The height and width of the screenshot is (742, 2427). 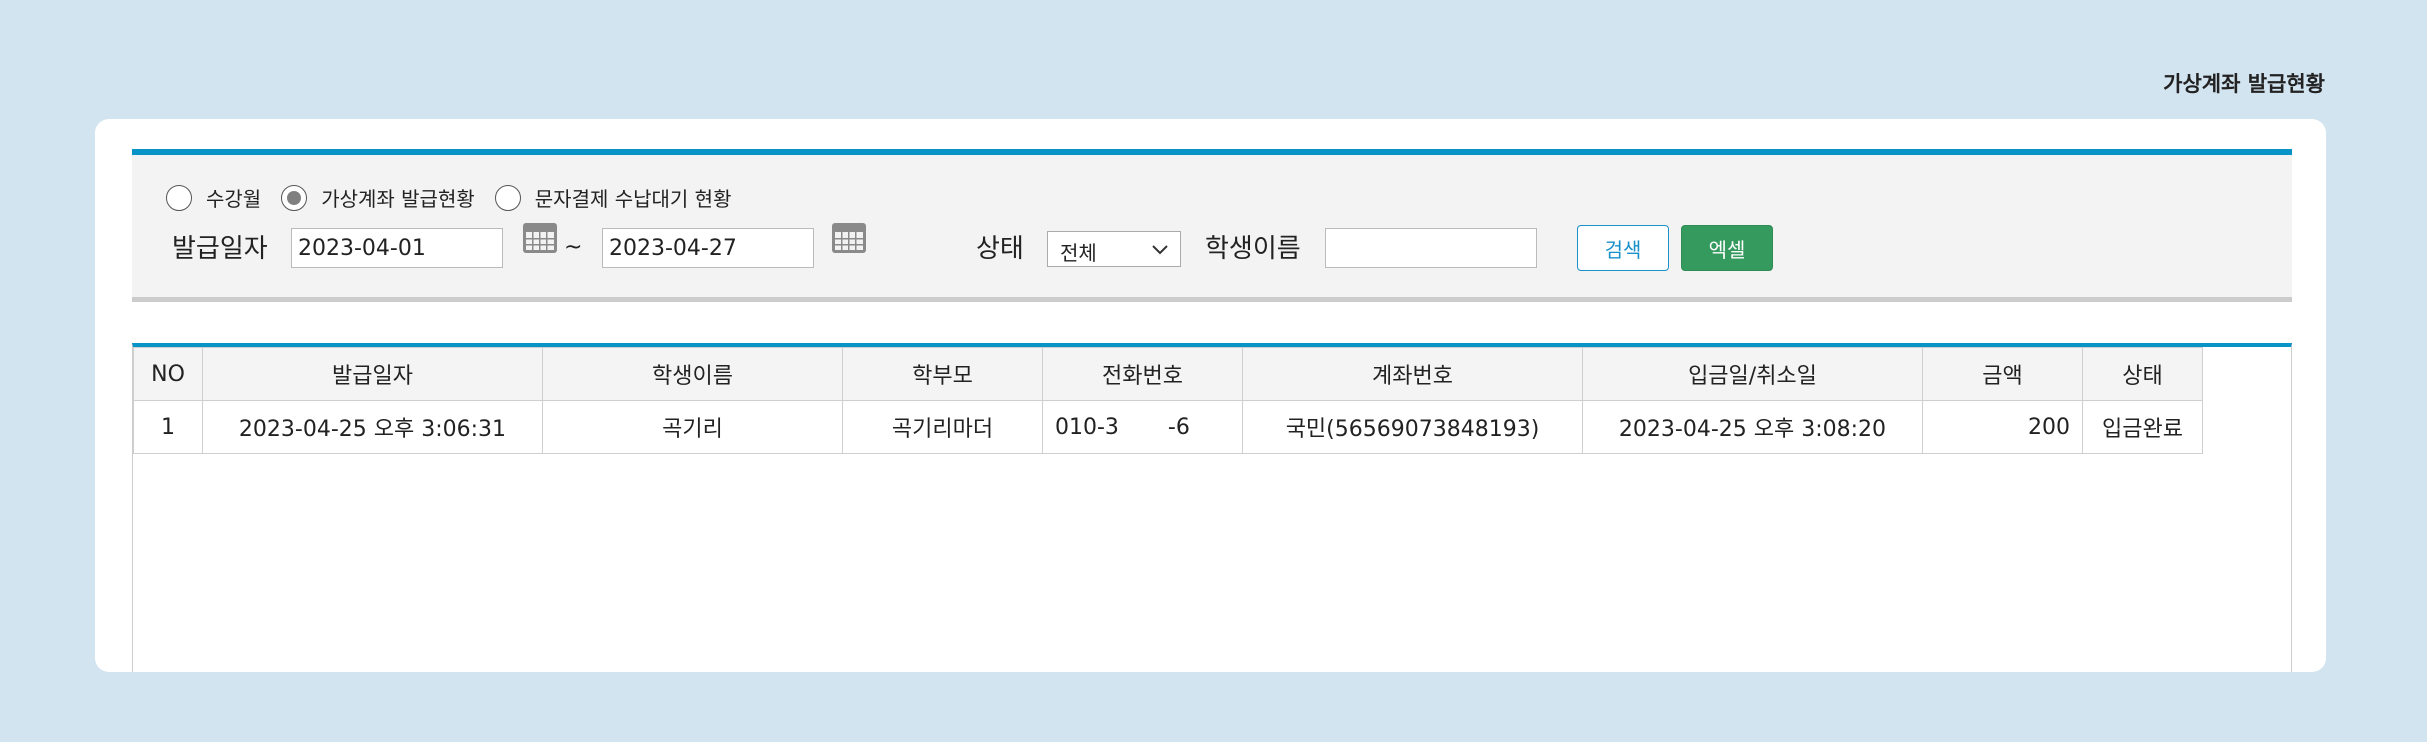 I want to click on page-title: 가상계좌 발급현황, so click(x=2244, y=84).